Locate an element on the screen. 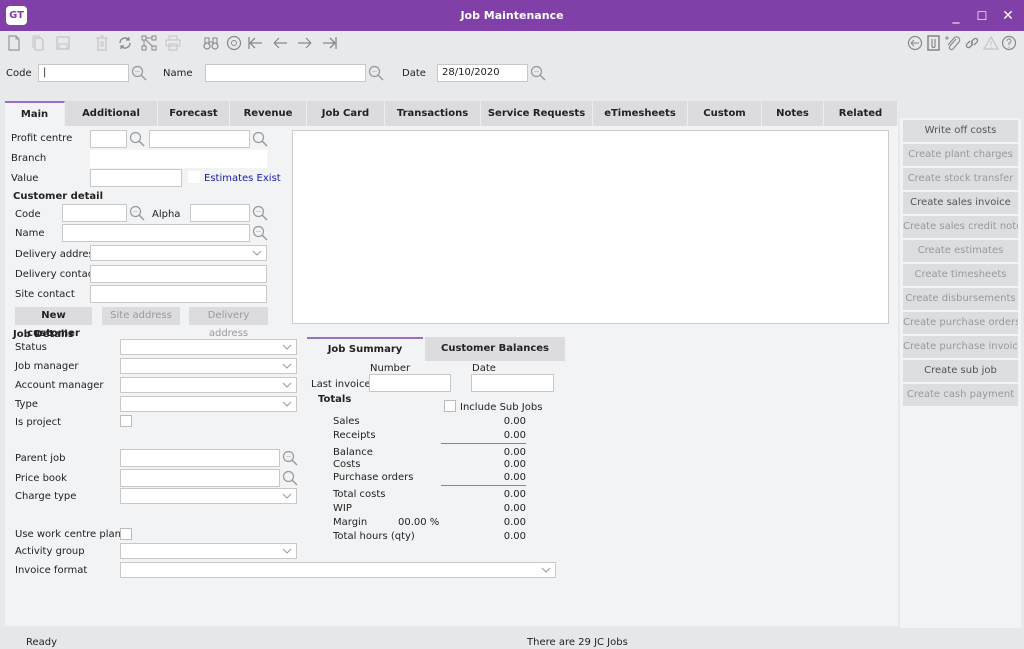 This screenshot has width=1024, height=649. date-lookup-icon is located at coordinates (538, 73).